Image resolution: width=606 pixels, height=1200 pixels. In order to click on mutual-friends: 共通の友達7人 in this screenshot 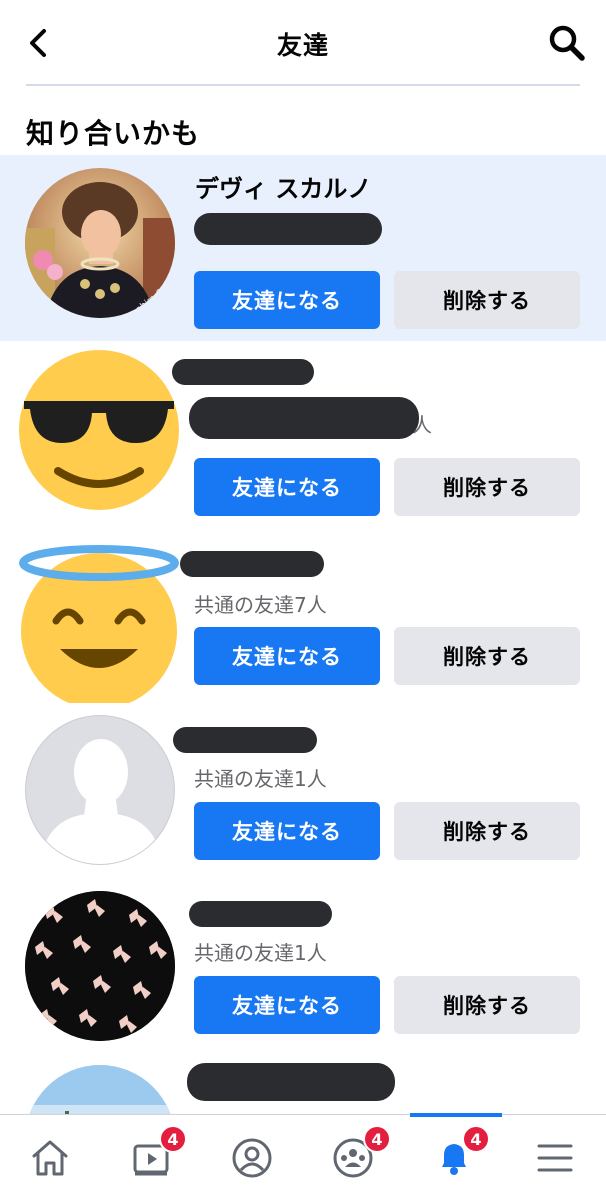, I will do `click(260, 605)`.